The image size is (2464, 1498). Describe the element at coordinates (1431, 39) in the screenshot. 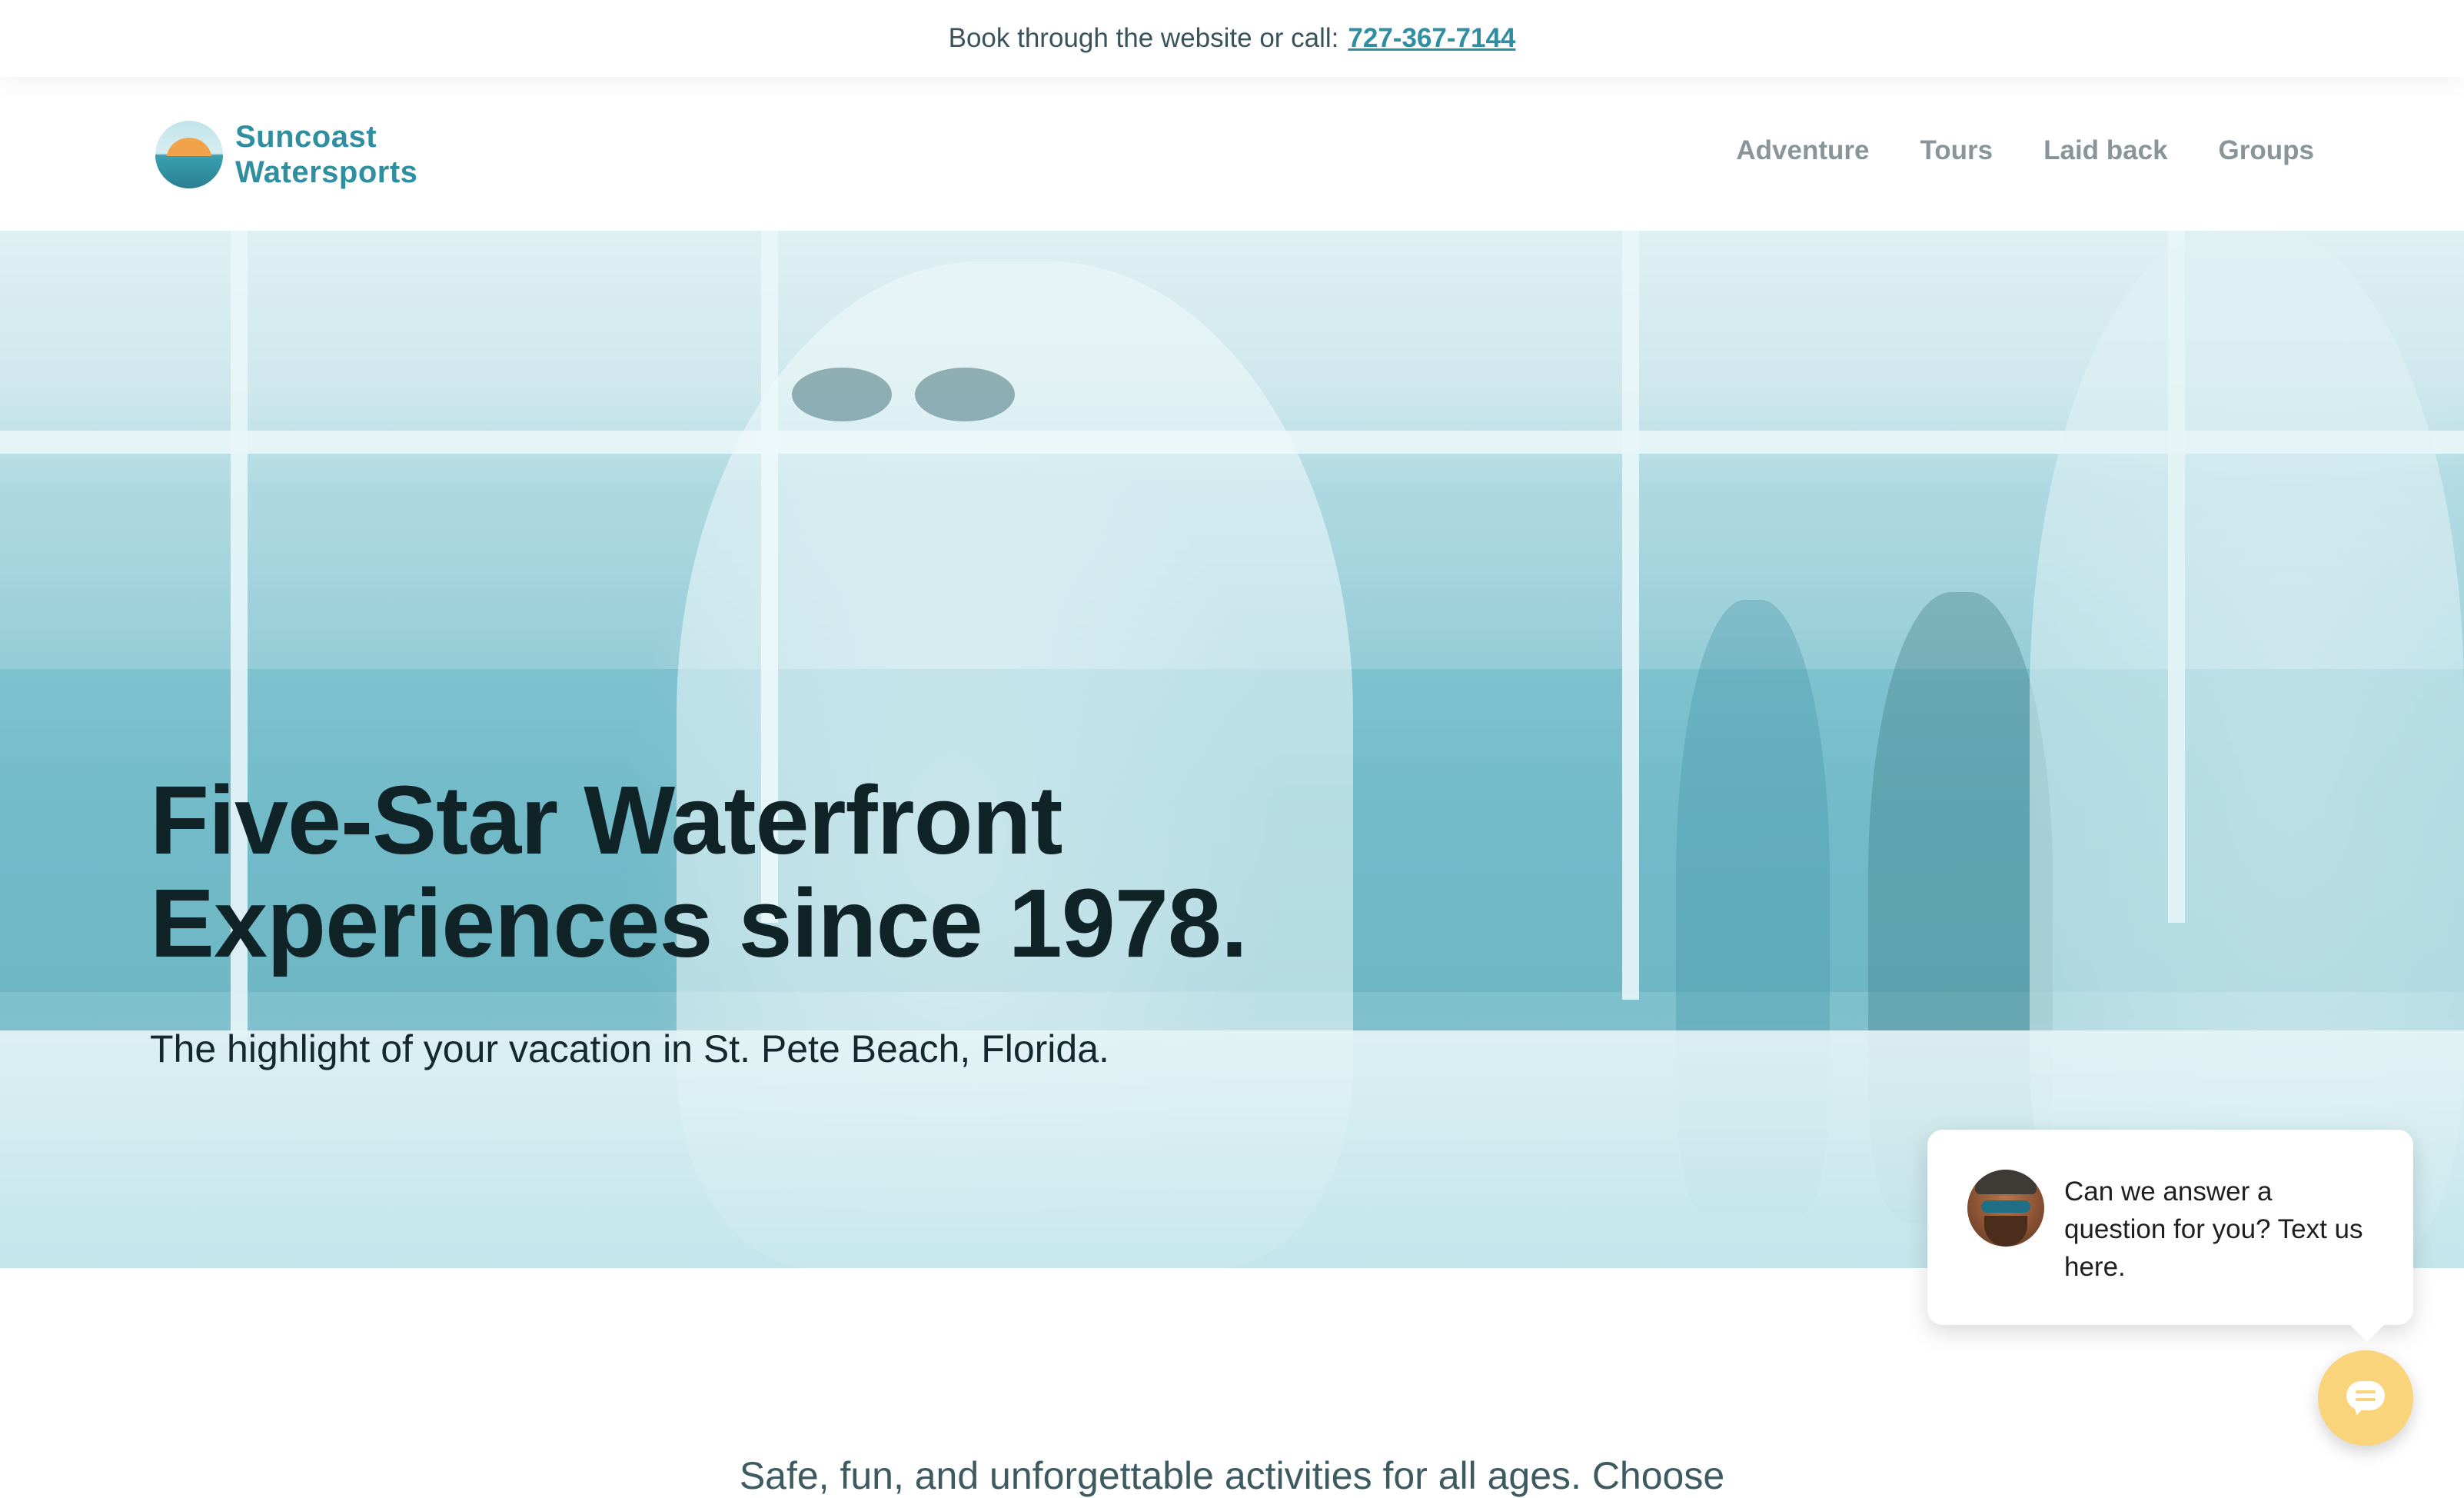

I see `phone-link: 727-367-7144` at that location.